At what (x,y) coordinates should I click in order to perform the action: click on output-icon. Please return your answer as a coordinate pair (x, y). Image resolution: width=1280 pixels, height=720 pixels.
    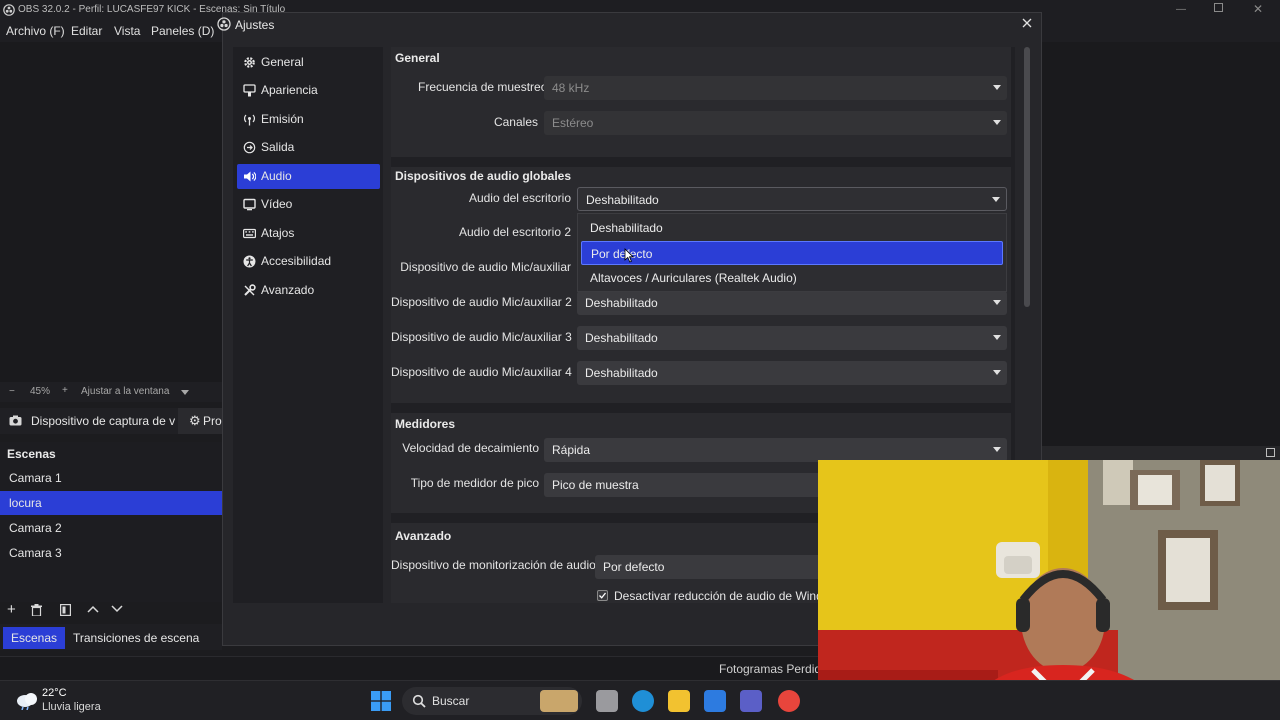
    Looking at the image, I should click on (249, 147).